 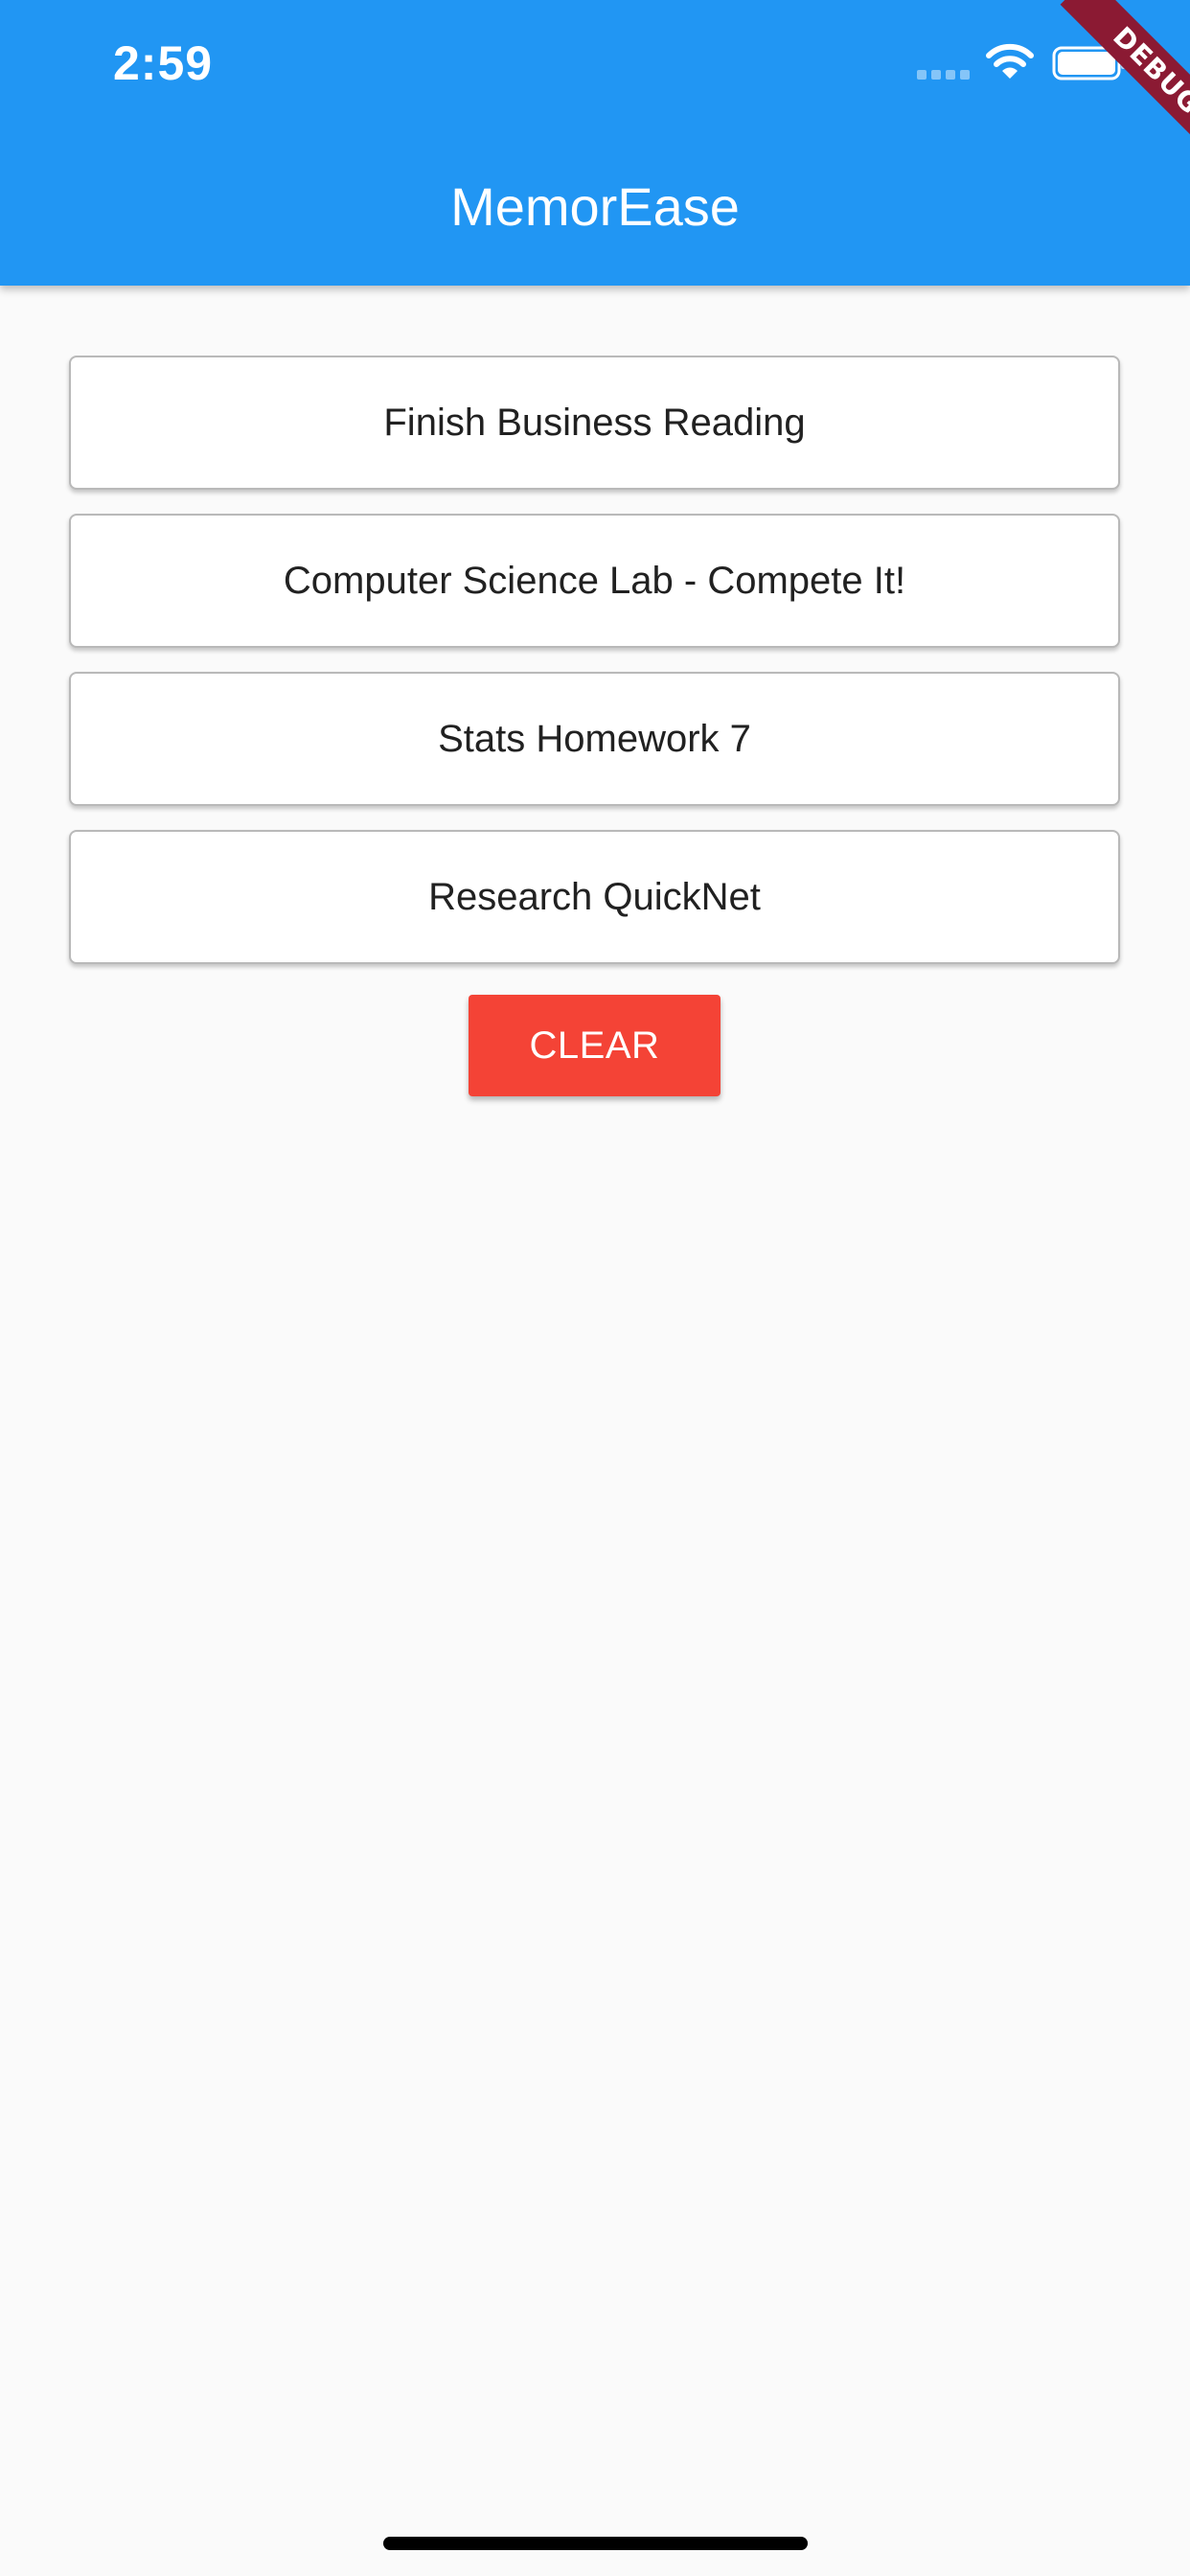 I want to click on home-indicator, so click(x=595, y=2543).